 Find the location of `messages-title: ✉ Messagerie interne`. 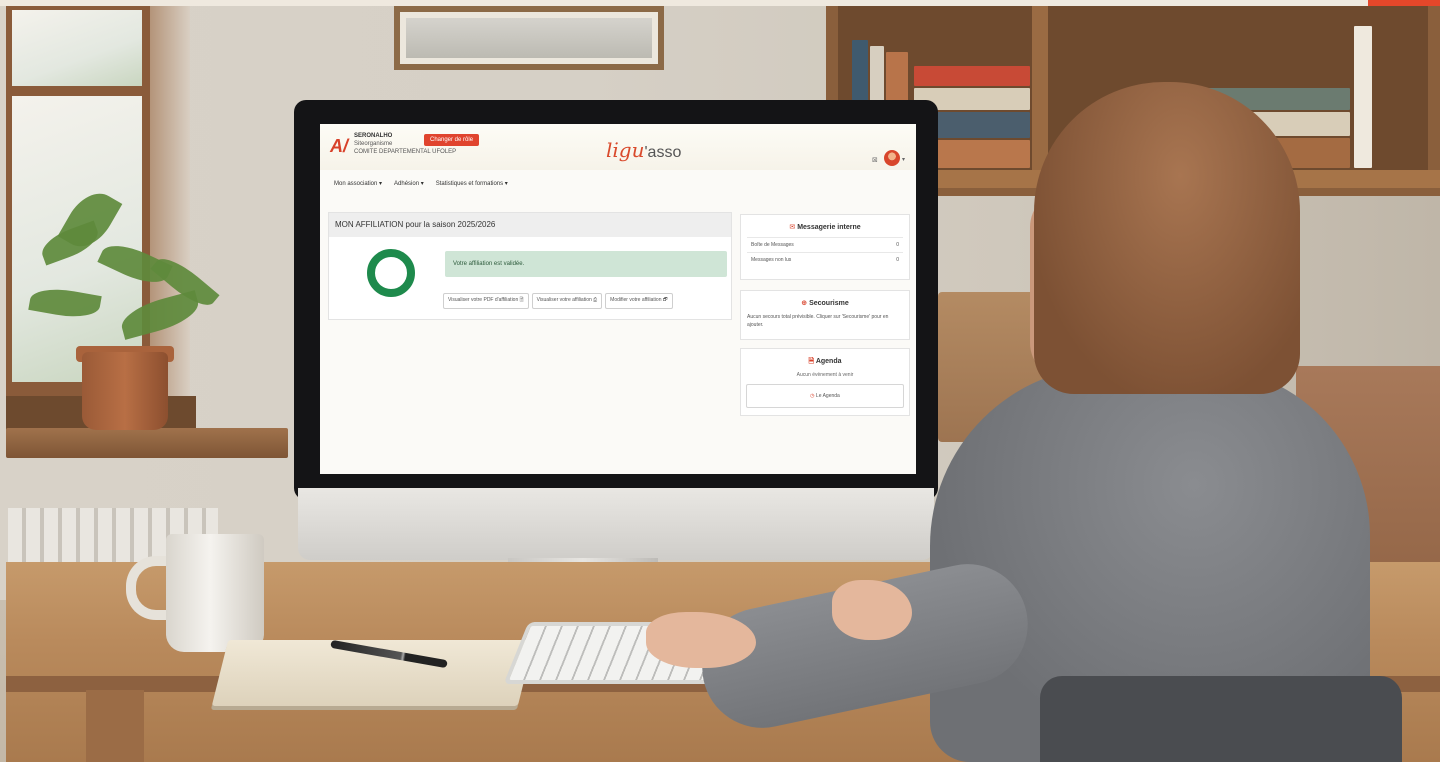

messages-title: ✉ Messagerie interne is located at coordinates (825, 227).